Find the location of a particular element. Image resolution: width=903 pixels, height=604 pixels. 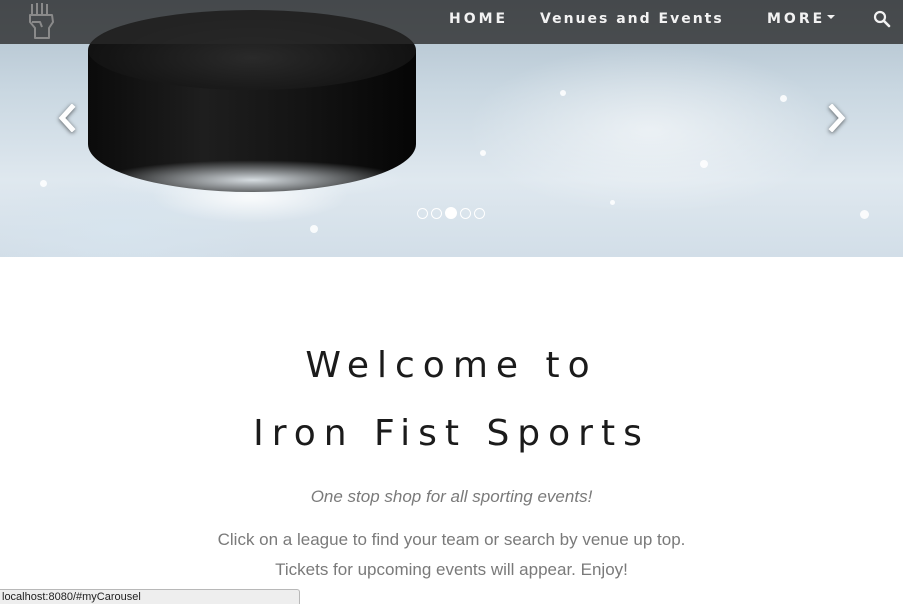

welcome-heading-line1: Welcome to is located at coordinates (451, 365).